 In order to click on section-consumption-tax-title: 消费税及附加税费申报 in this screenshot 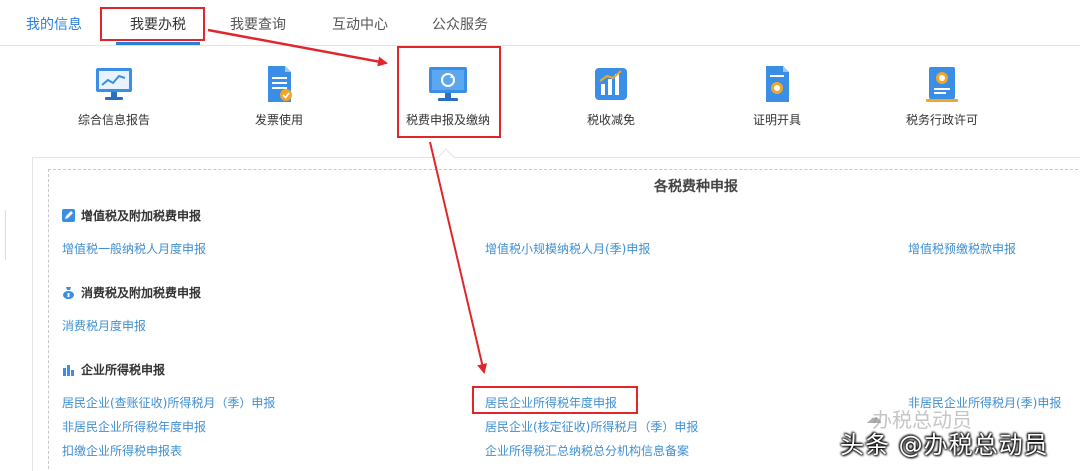, I will do `click(131, 292)`.